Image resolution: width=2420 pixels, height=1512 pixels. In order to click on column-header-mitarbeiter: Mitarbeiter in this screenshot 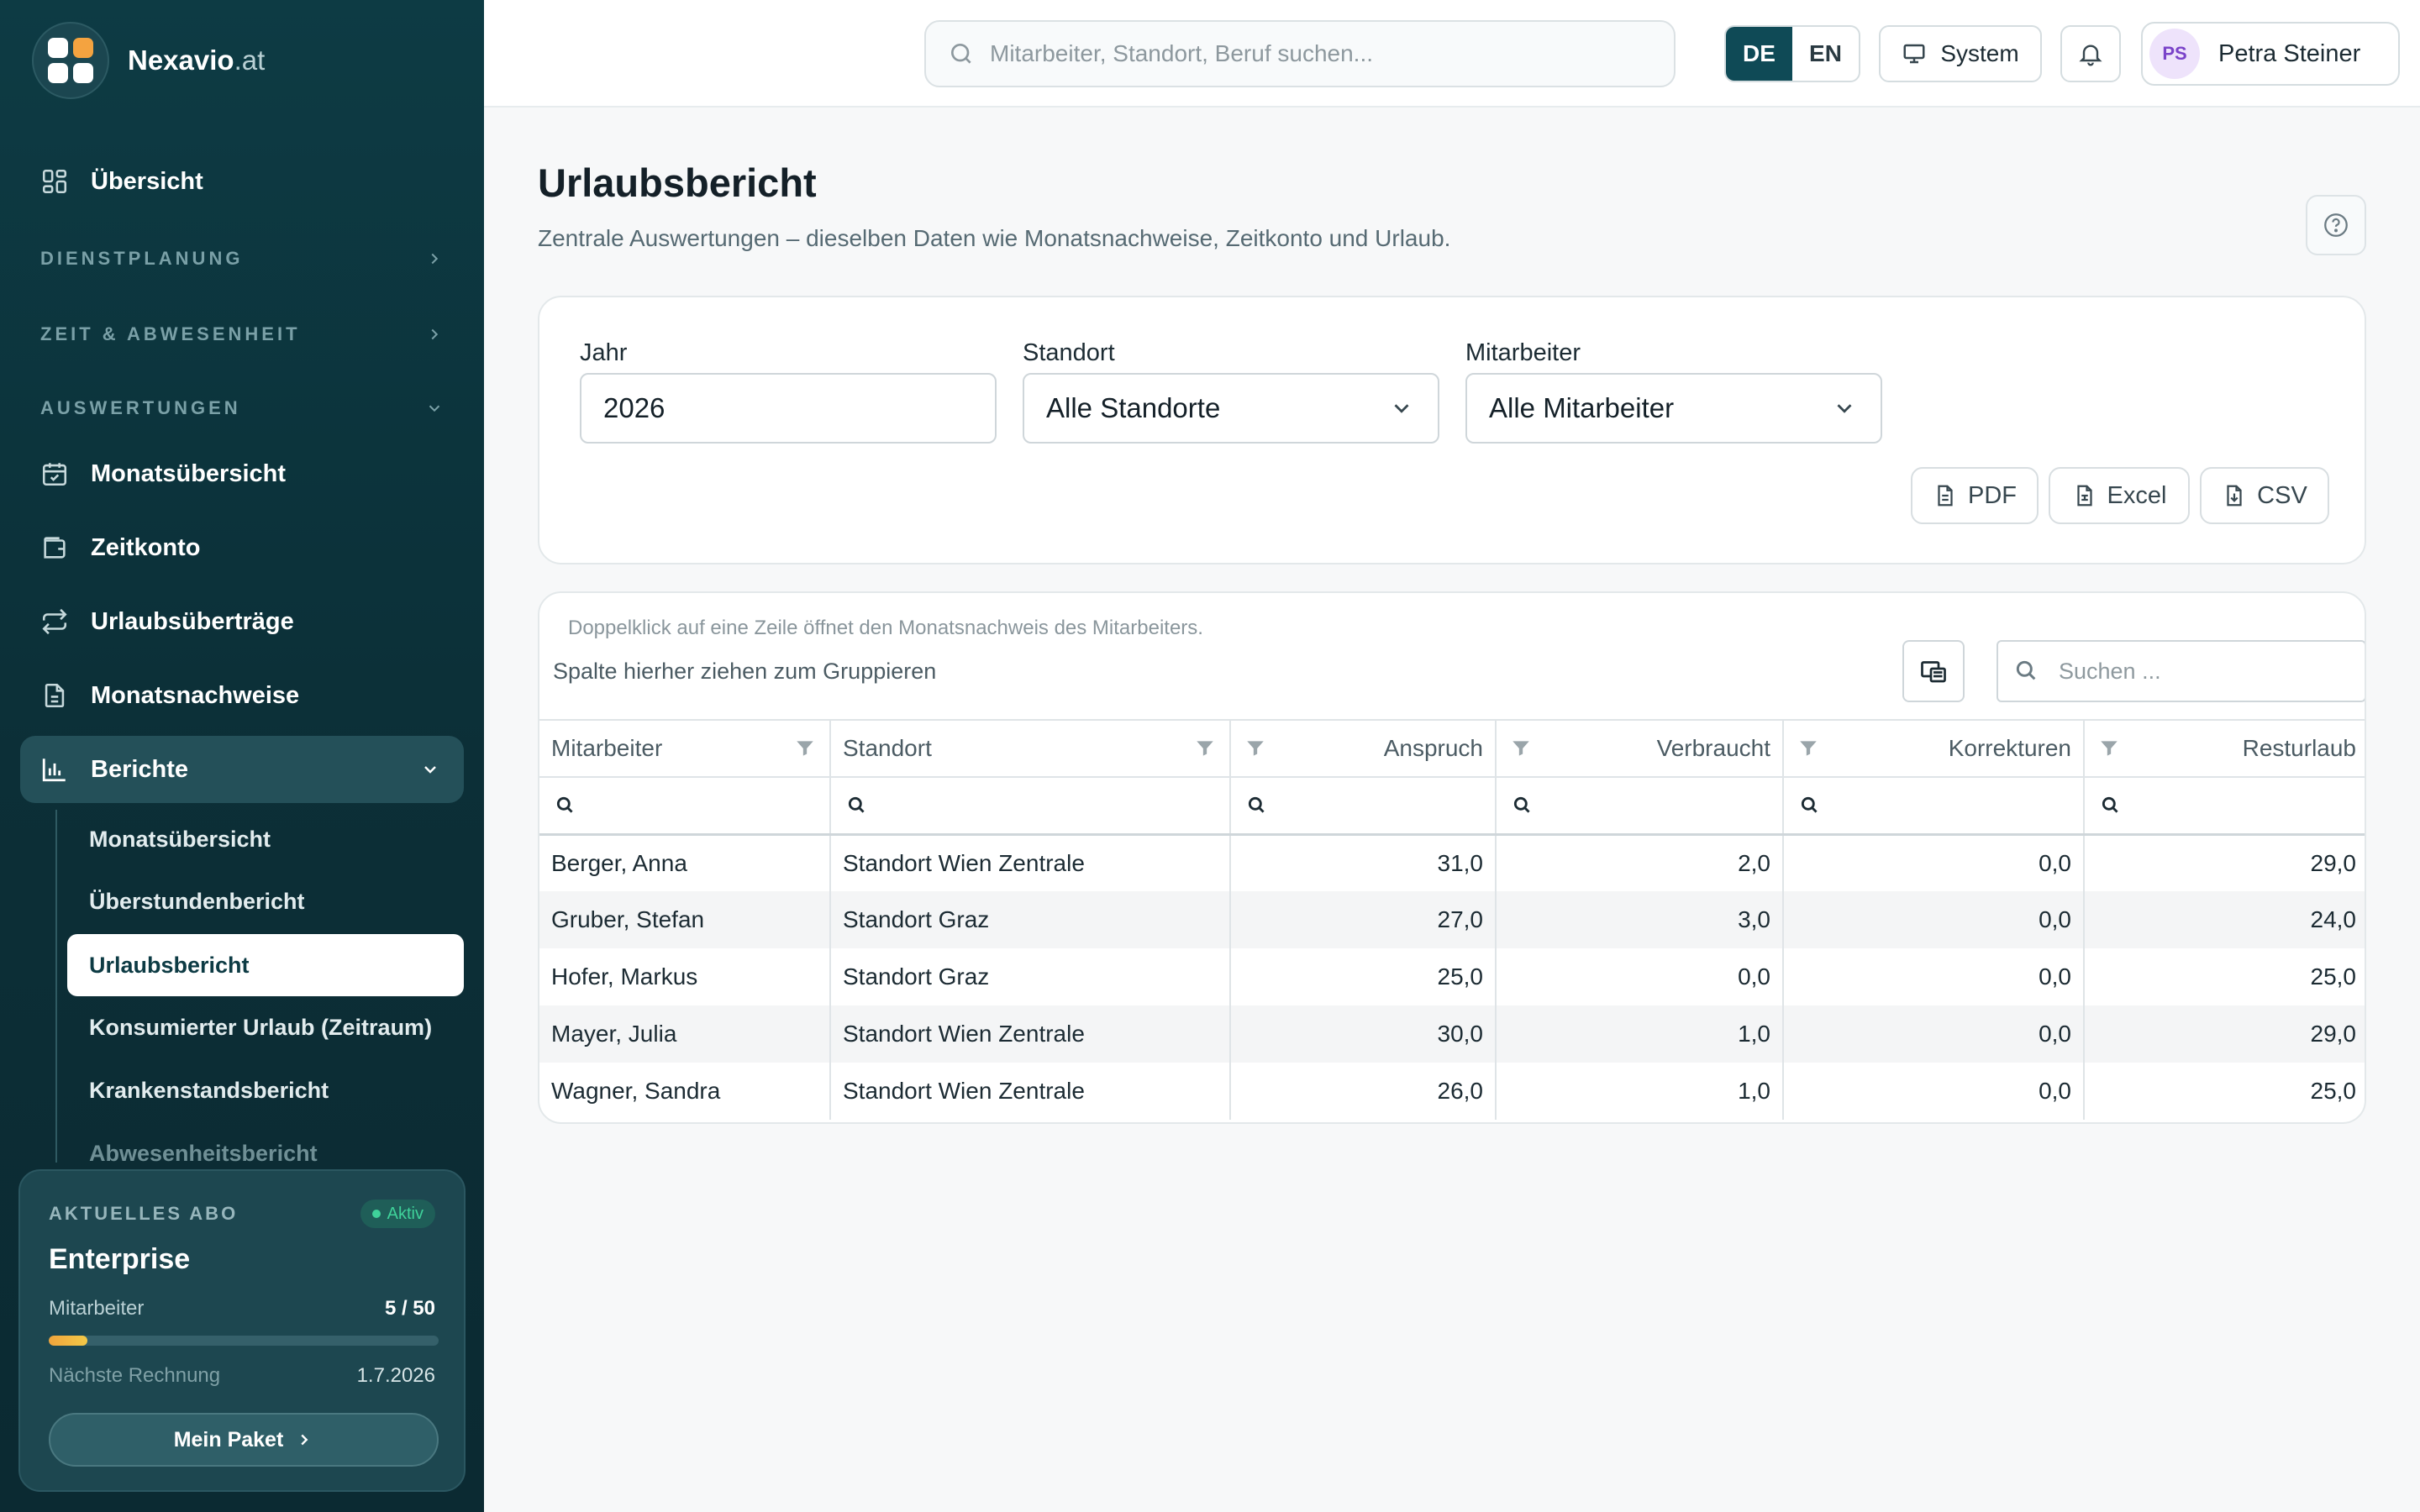, I will do `click(685, 748)`.